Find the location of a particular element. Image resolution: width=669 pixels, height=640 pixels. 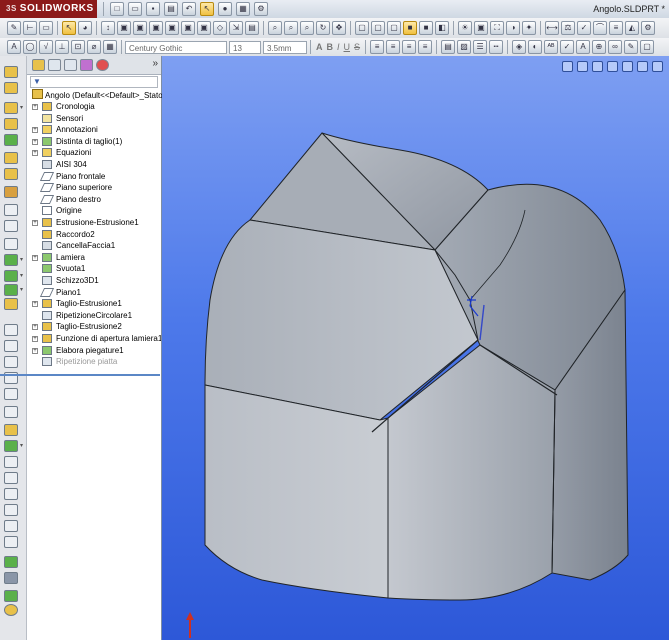

layer-properties-icon: ▤ is located at coordinates (448, 47).